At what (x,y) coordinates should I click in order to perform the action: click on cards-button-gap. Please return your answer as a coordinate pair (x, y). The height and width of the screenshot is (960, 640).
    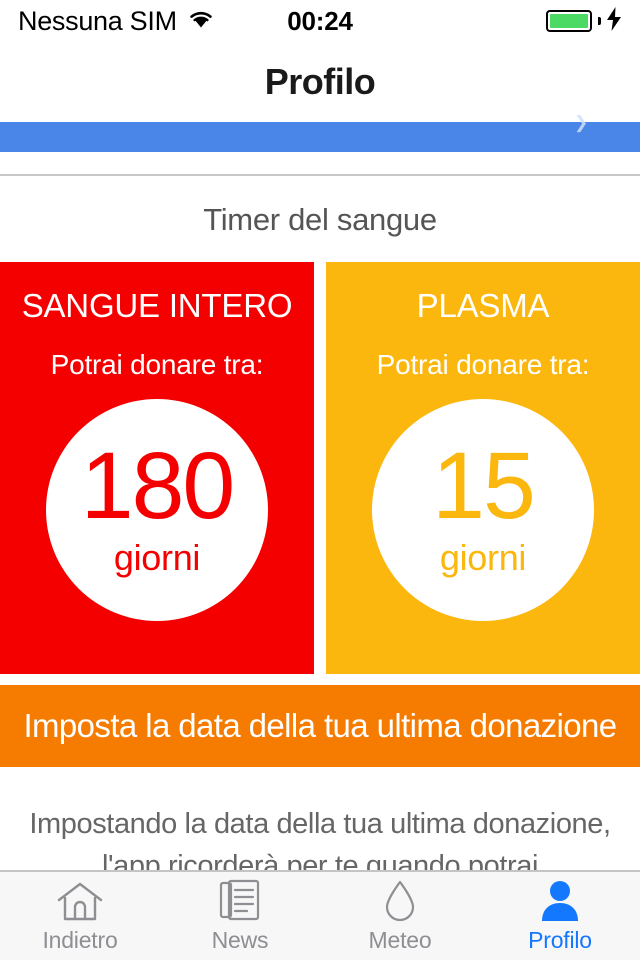
    Looking at the image, I should click on (320, 679).